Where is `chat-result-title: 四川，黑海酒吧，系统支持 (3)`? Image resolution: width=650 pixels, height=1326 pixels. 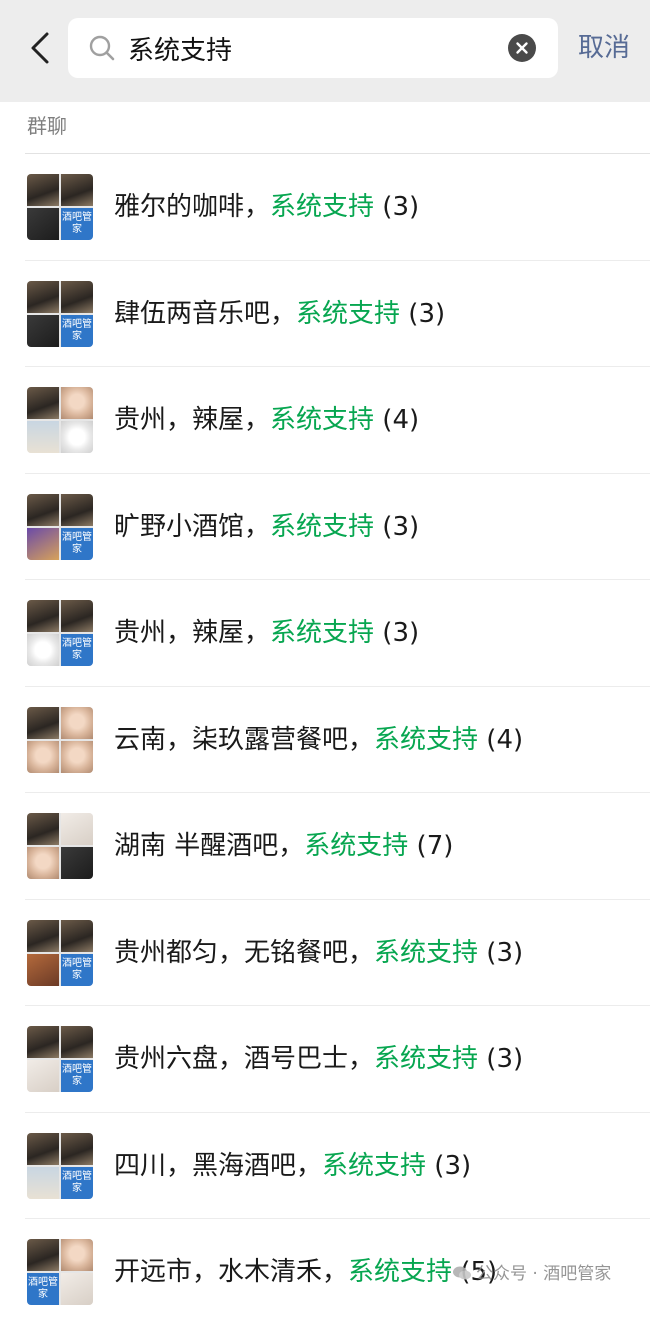
chat-result-title: 四川，黑海酒吧，系统支持 (3) is located at coordinates (292, 1166).